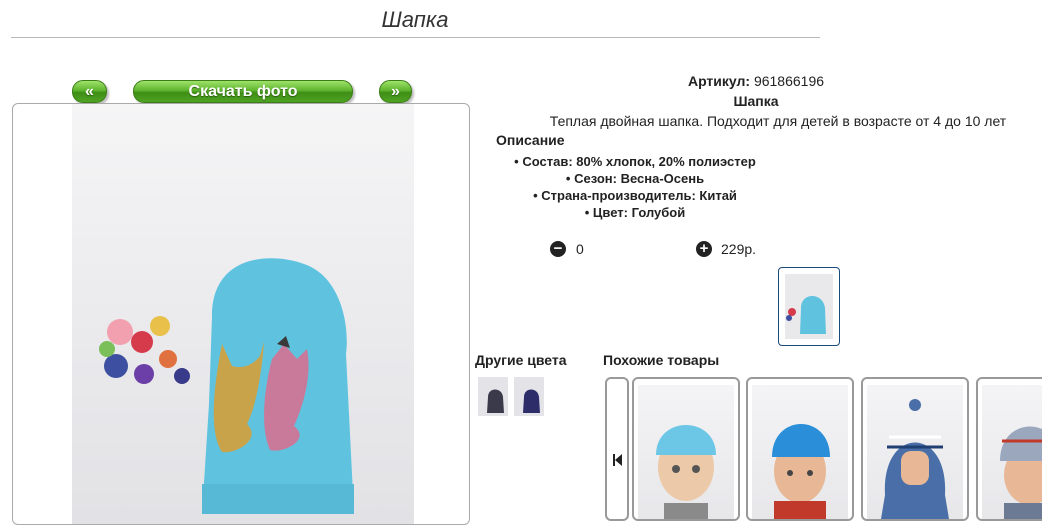 The width and height of the screenshot is (1042, 525). Describe the element at coordinates (415, 19) in the screenshot. I see `page-title: Шапка` at that location.